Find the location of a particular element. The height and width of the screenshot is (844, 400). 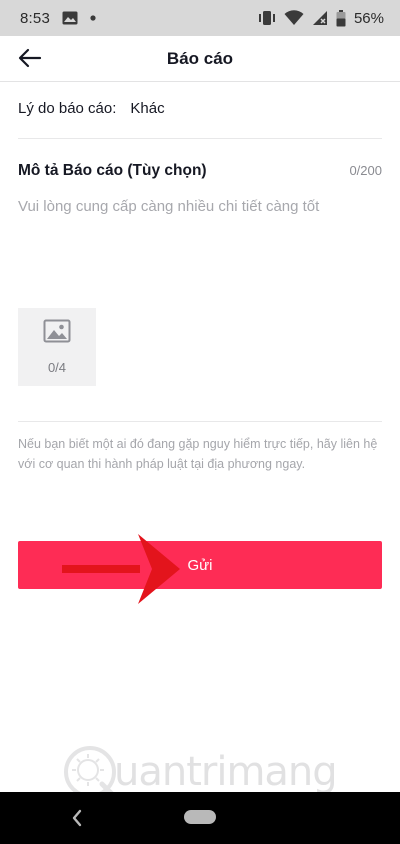

system-back-button is located at coordinates (77, 818).